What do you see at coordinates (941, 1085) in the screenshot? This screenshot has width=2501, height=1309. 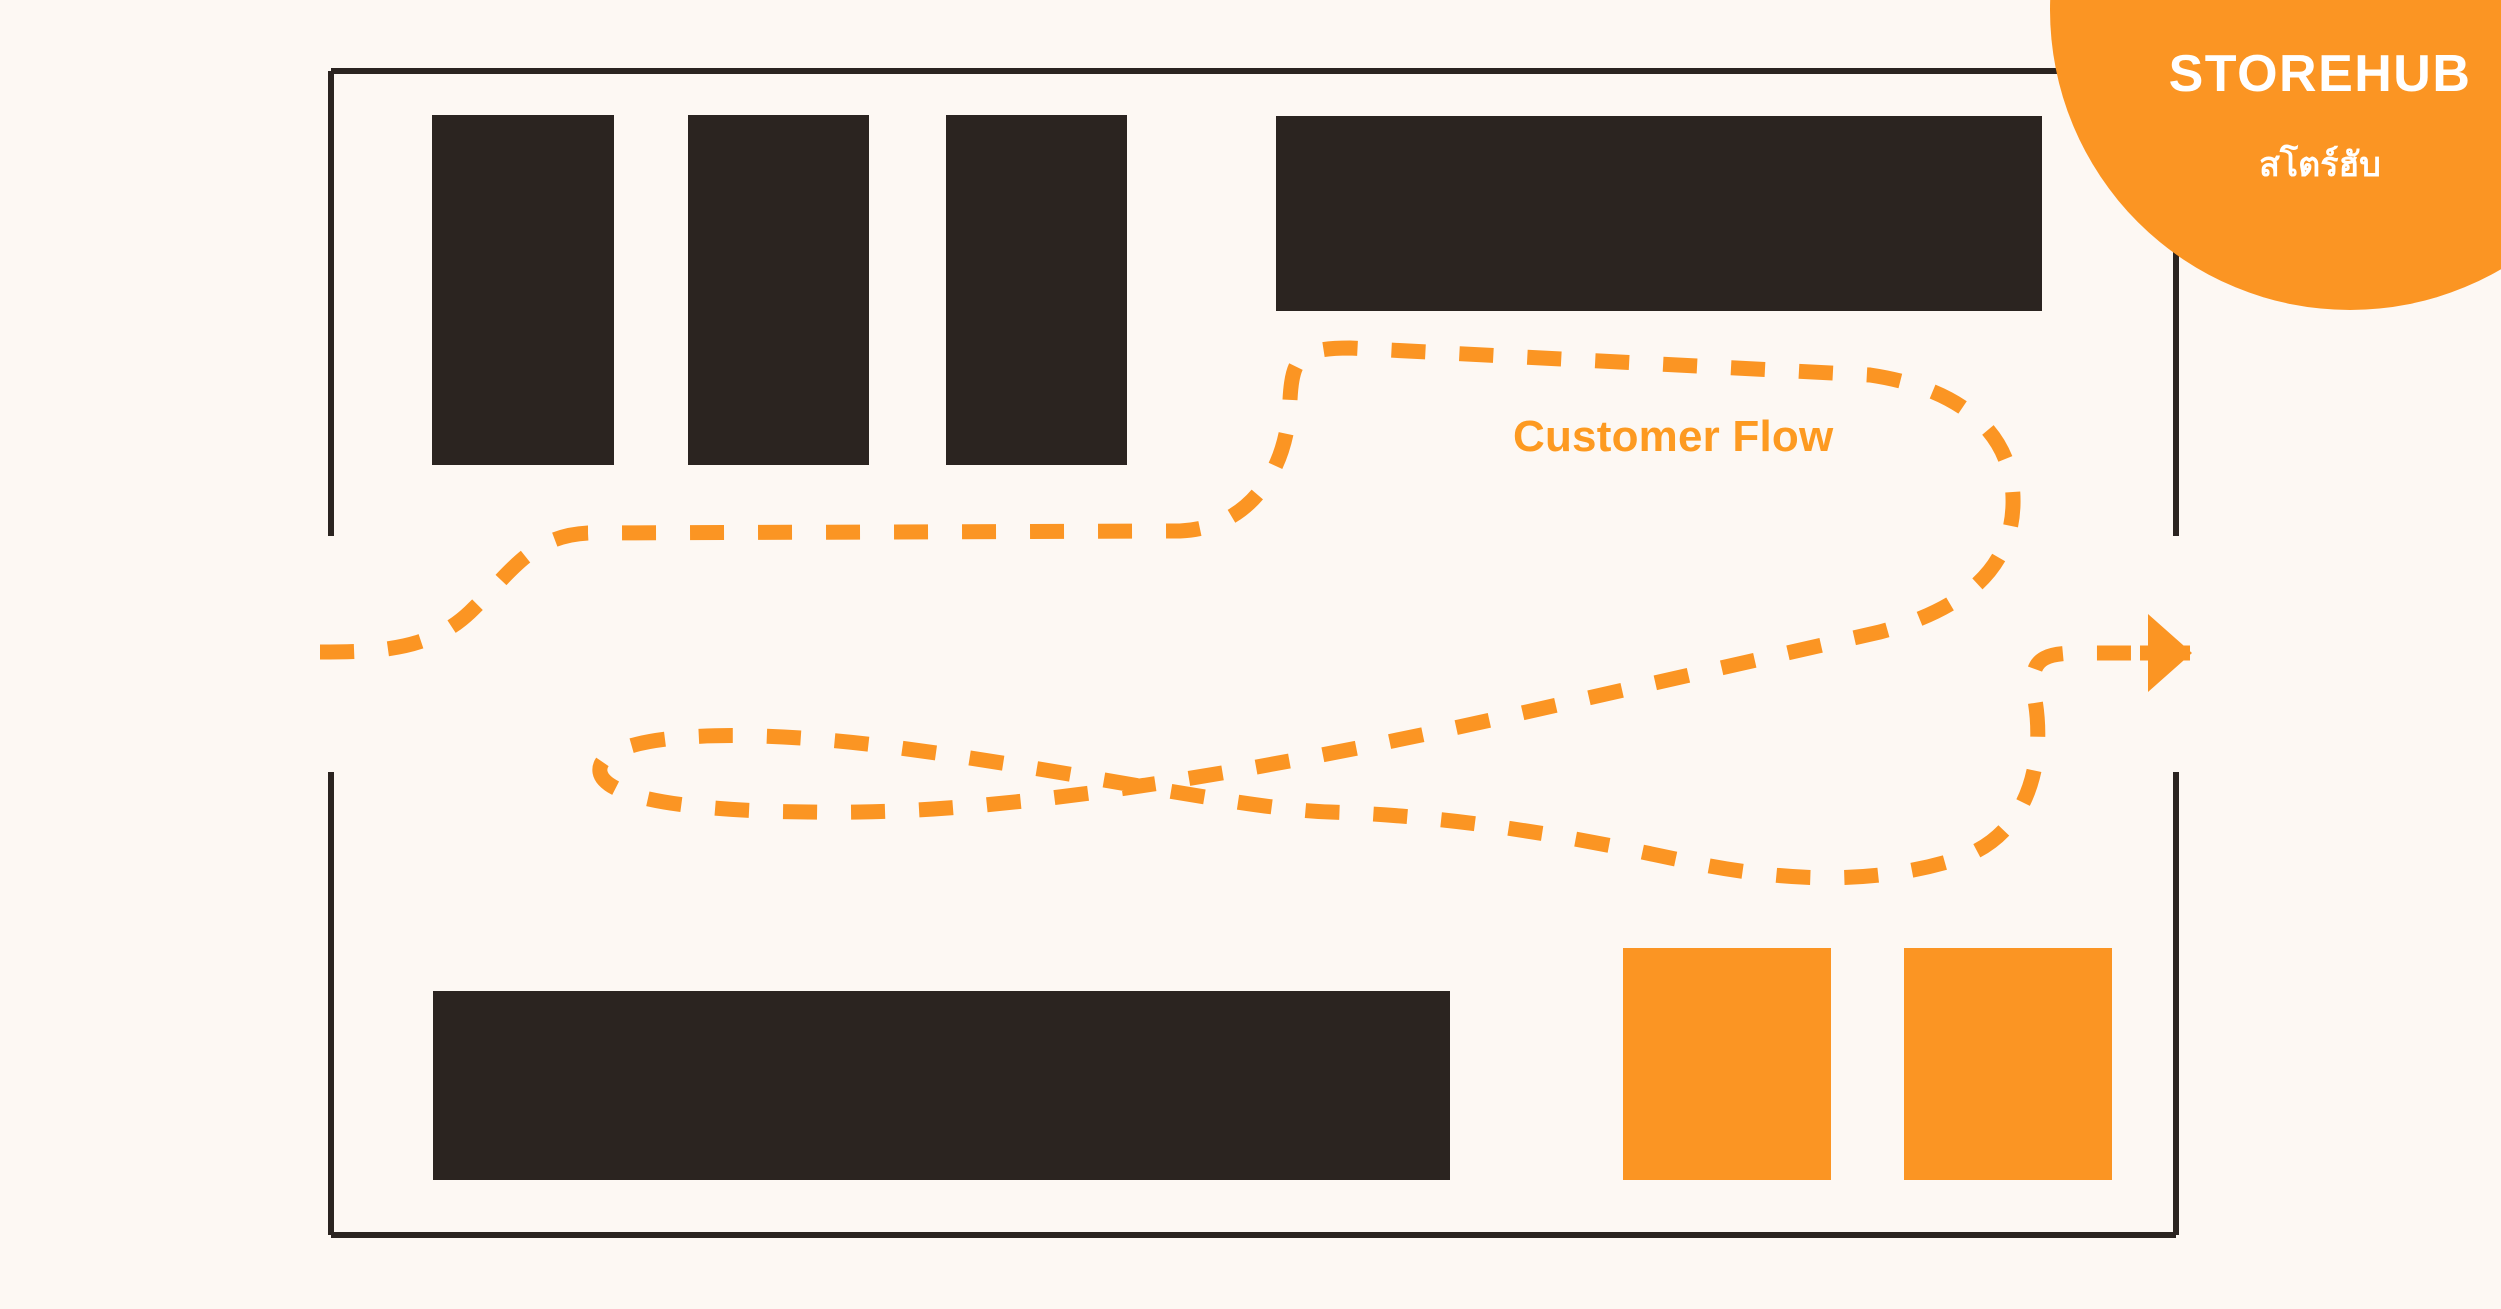 I see `display-counter-bottom` at bounding box center [941, 1085].